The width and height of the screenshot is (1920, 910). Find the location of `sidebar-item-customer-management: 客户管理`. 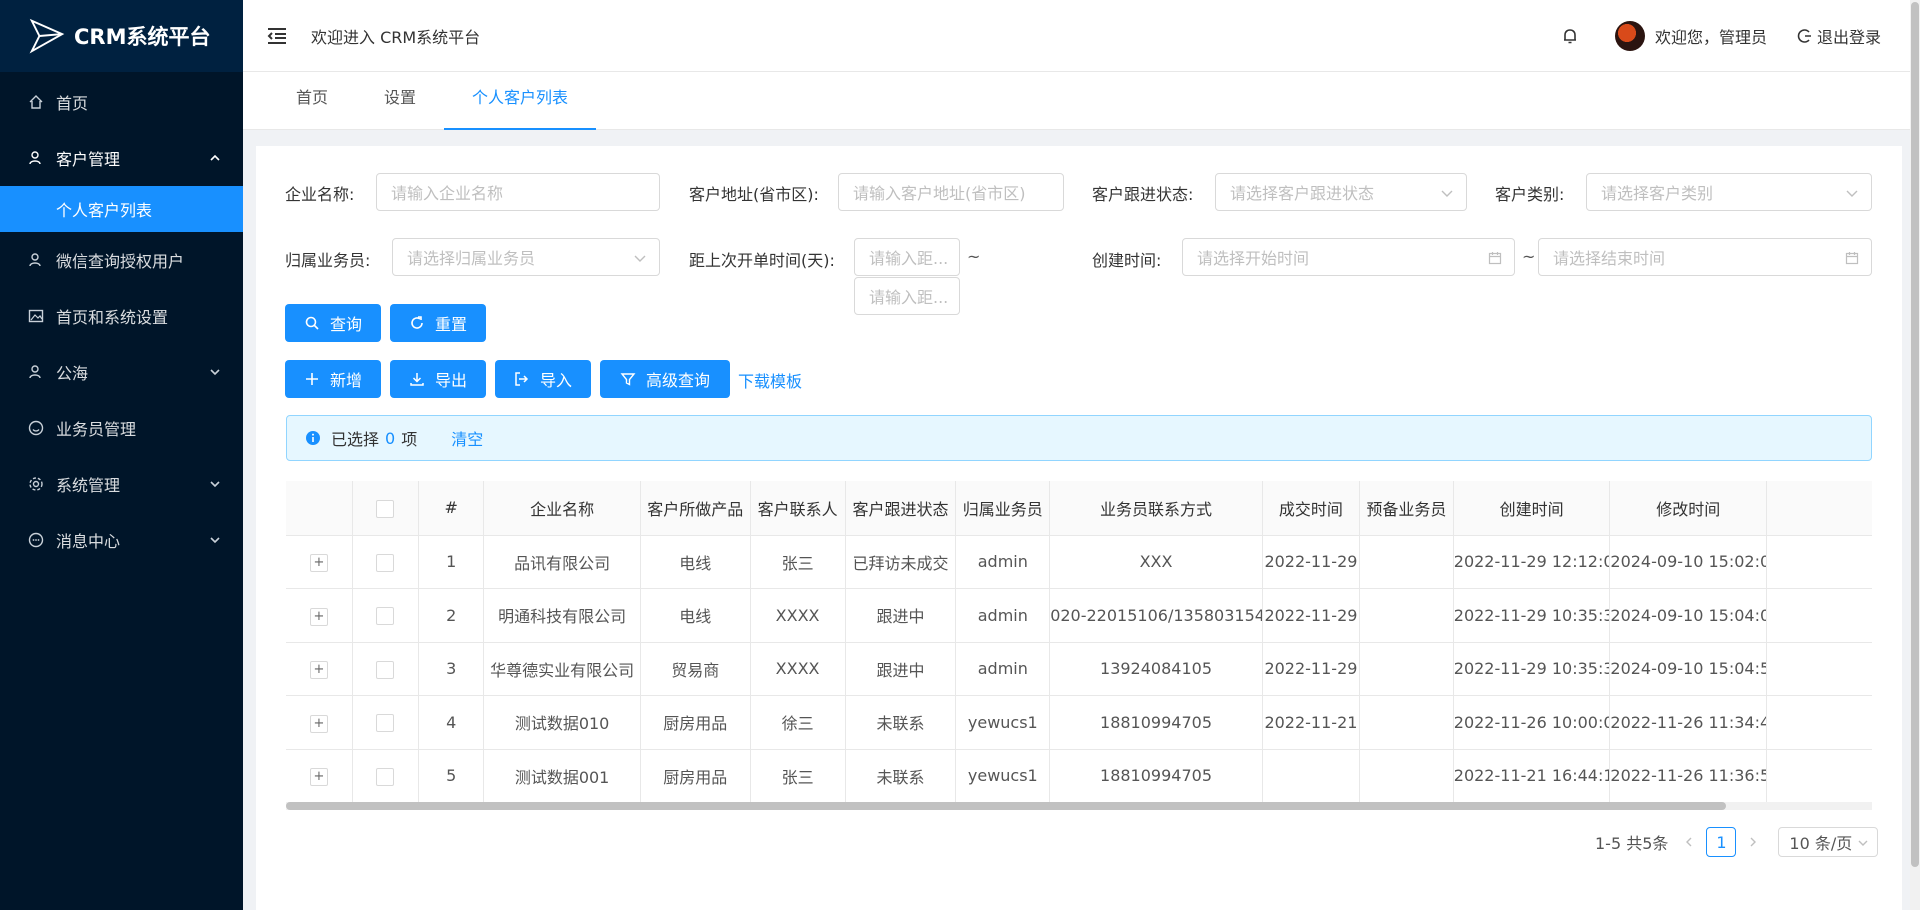

sidebar-item-customer-management: 客户管理 is located at coordinates (121, 158).